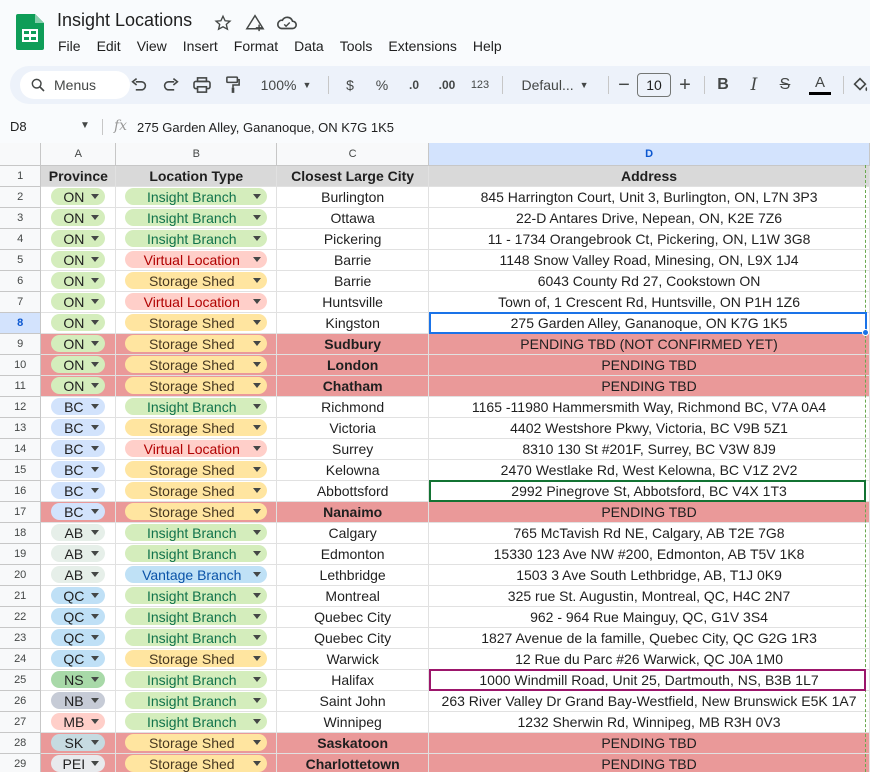  I want to click on city-cell: London, so click(353, 365).